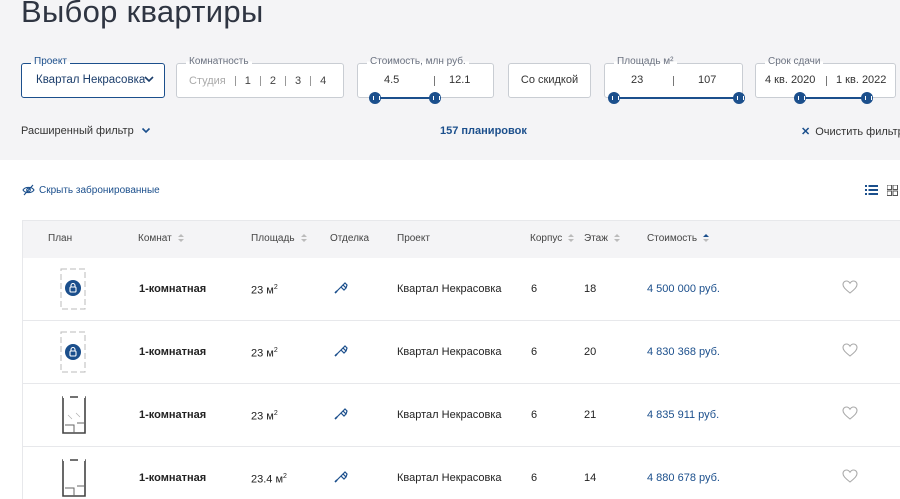 The image size is (900, 499). I want to click on price-value: 4 835 911 руб., so click(683, 415).